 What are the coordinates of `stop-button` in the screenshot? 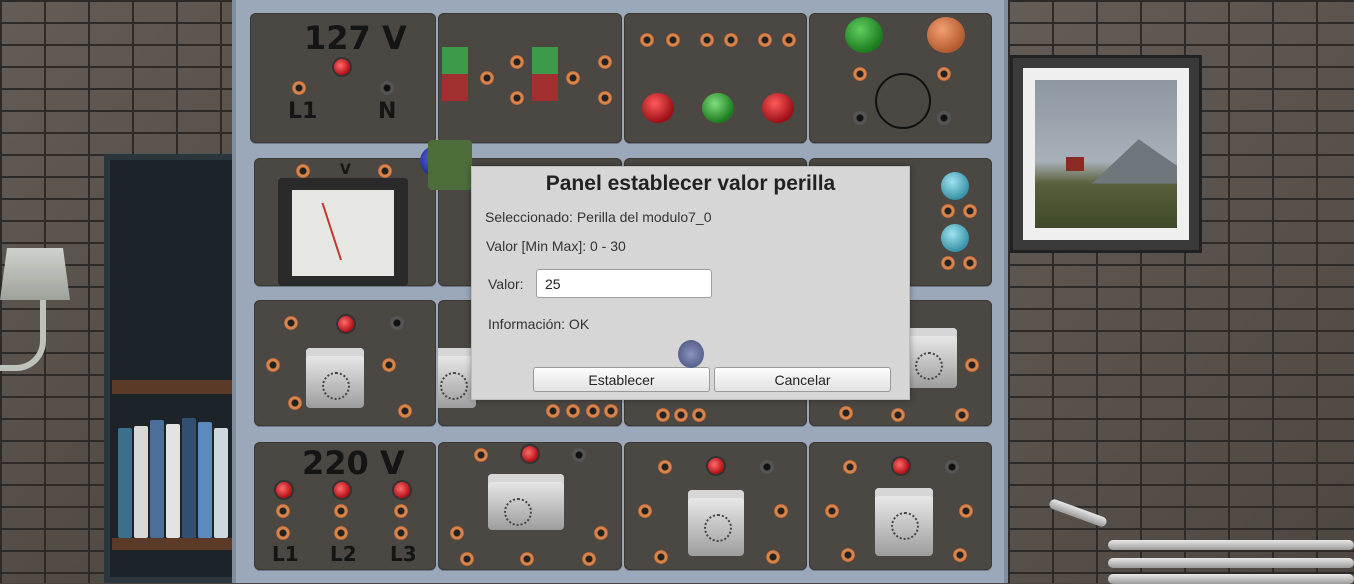 It's located at (946, 35).